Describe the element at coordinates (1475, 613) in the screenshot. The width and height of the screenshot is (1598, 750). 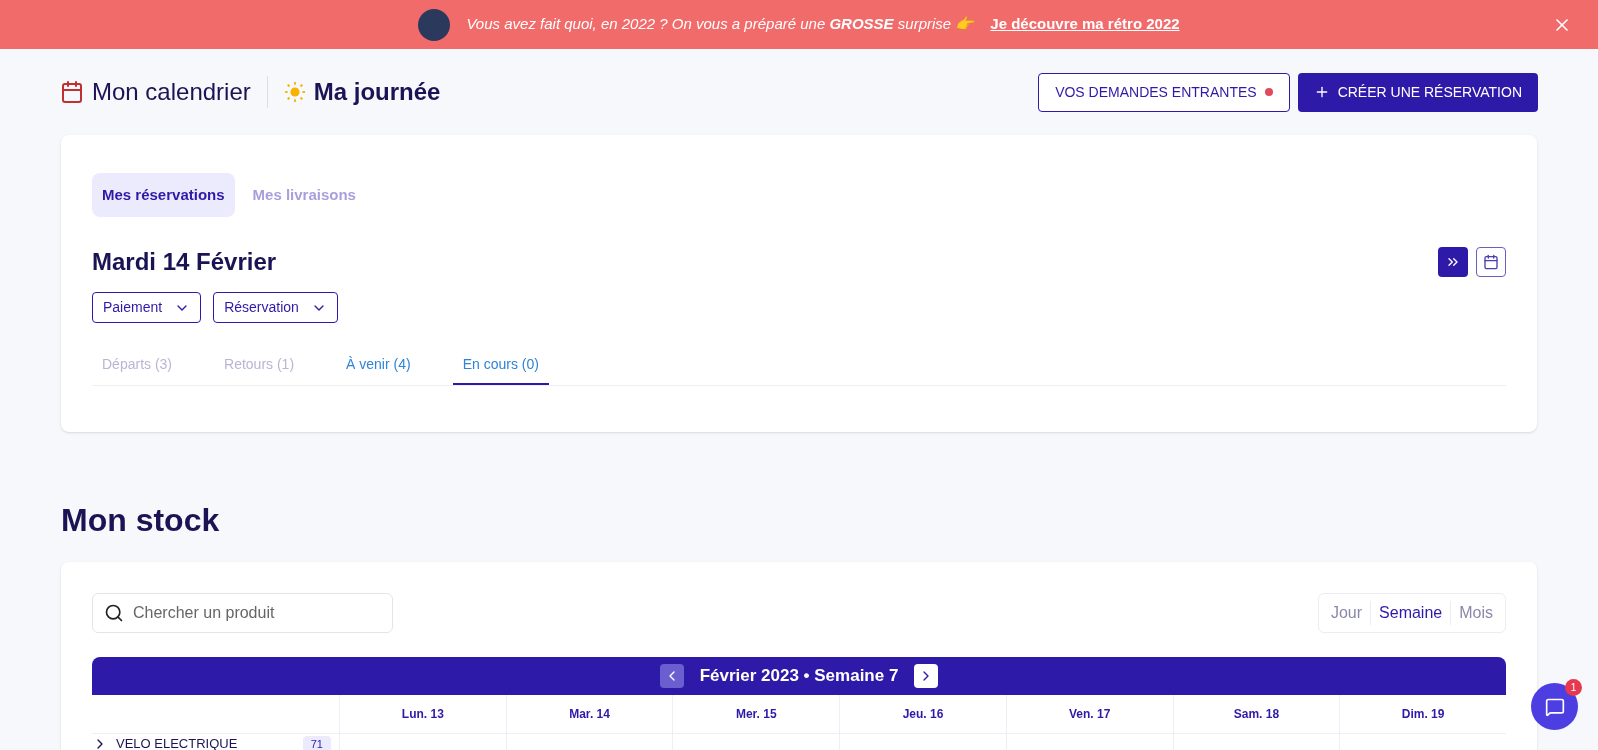
I see `view-option: Mois` at that location.